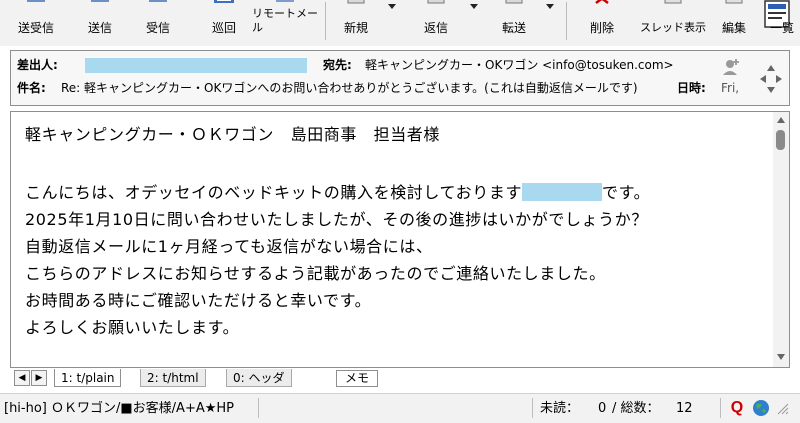 The width and height of the screenshot is (800, 423). I want to click on forward-dropdown-icon, so click(550, 6).